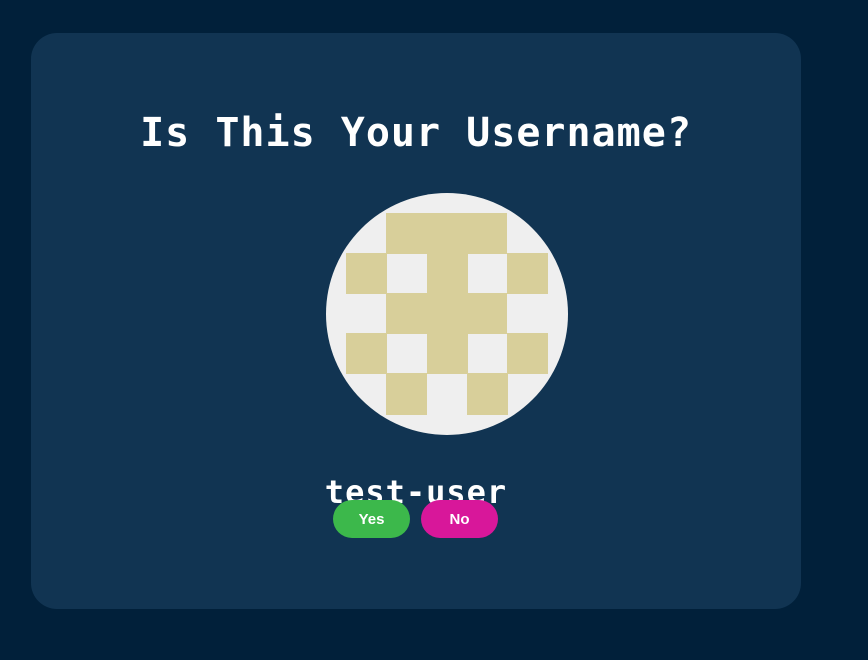 Image resolution: width=868 pixels, height=660 pixels. What do you see at coordinates (416, 492) in the screenshot?
I see `username-text: test-user` at bounding box center [416, 492].